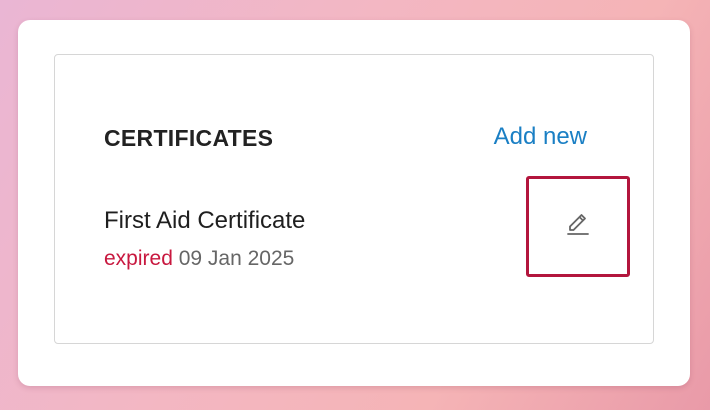 The image size is (710, 410). I want to click on certificate-date: 09 Jan 2025, so click(236, 258).